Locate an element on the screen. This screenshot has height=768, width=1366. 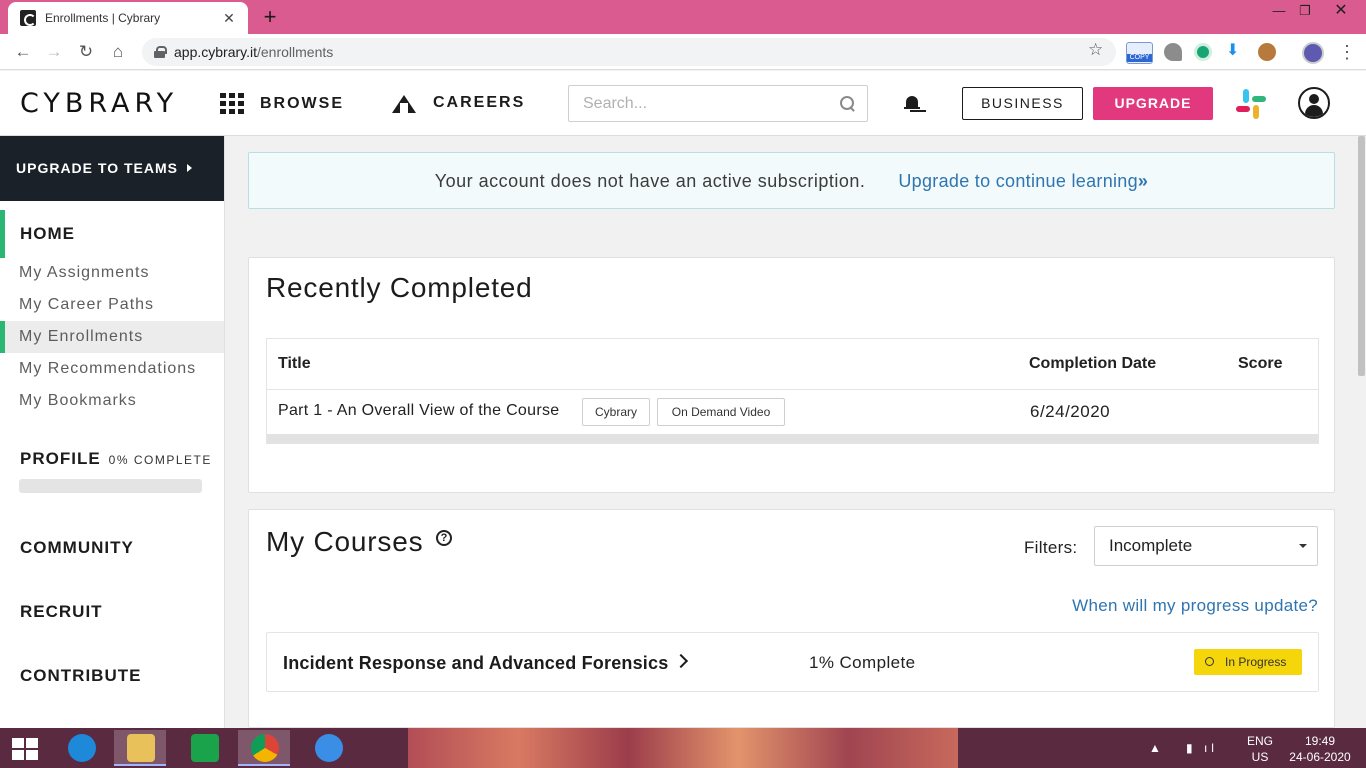
column-header-title: Title is located at coordinates (294, 363).